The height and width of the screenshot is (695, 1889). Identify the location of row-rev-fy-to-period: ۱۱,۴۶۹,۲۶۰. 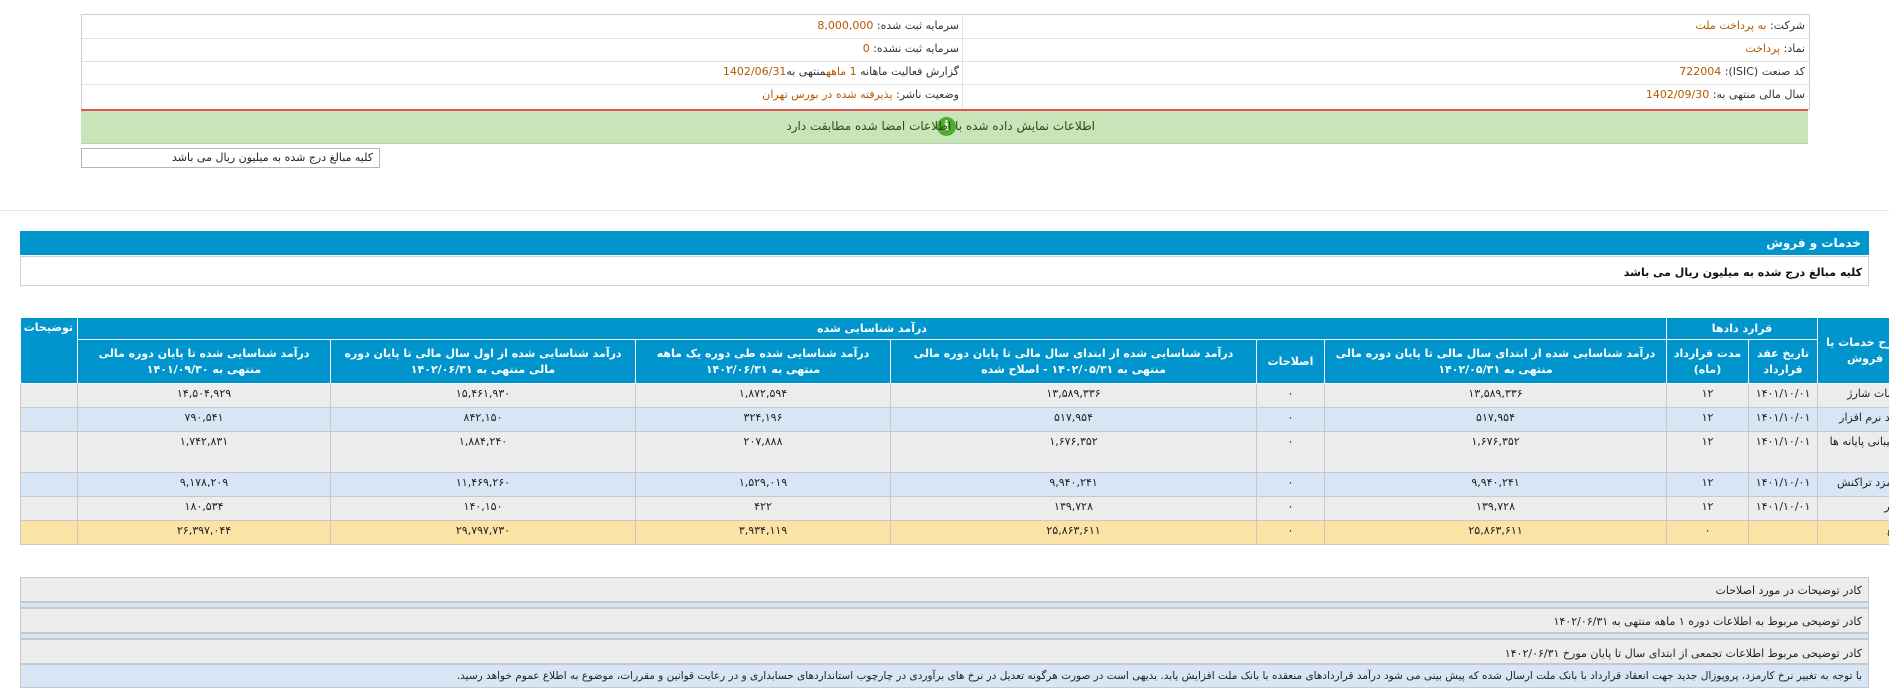
(483, 484).